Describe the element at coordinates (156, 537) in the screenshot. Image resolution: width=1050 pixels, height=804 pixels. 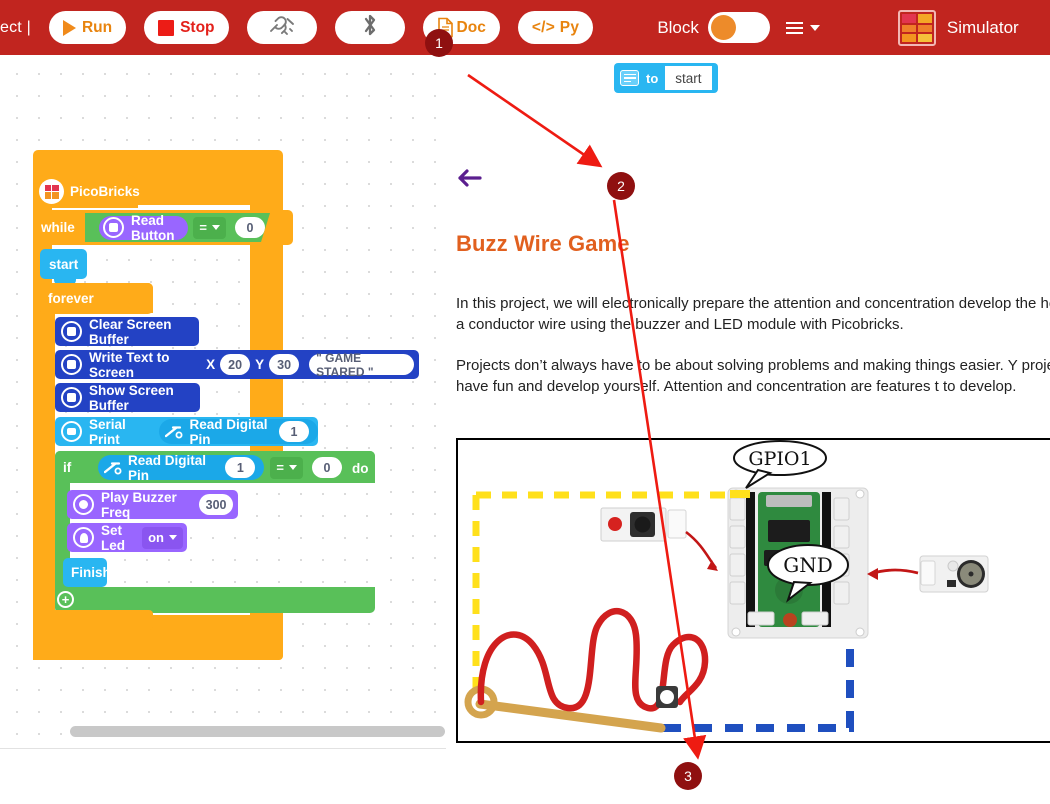
I see `set-led-state-label: on` at that location.